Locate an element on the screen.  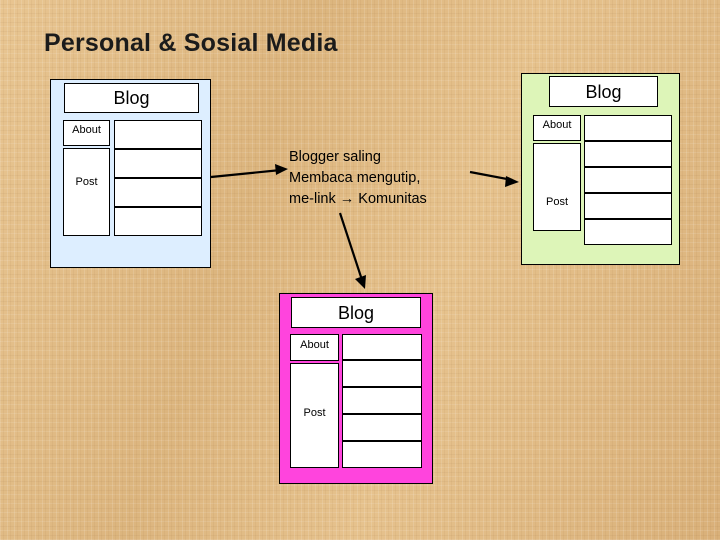
blog-card-right: Blog About Post is located at coordinates (600, 169).